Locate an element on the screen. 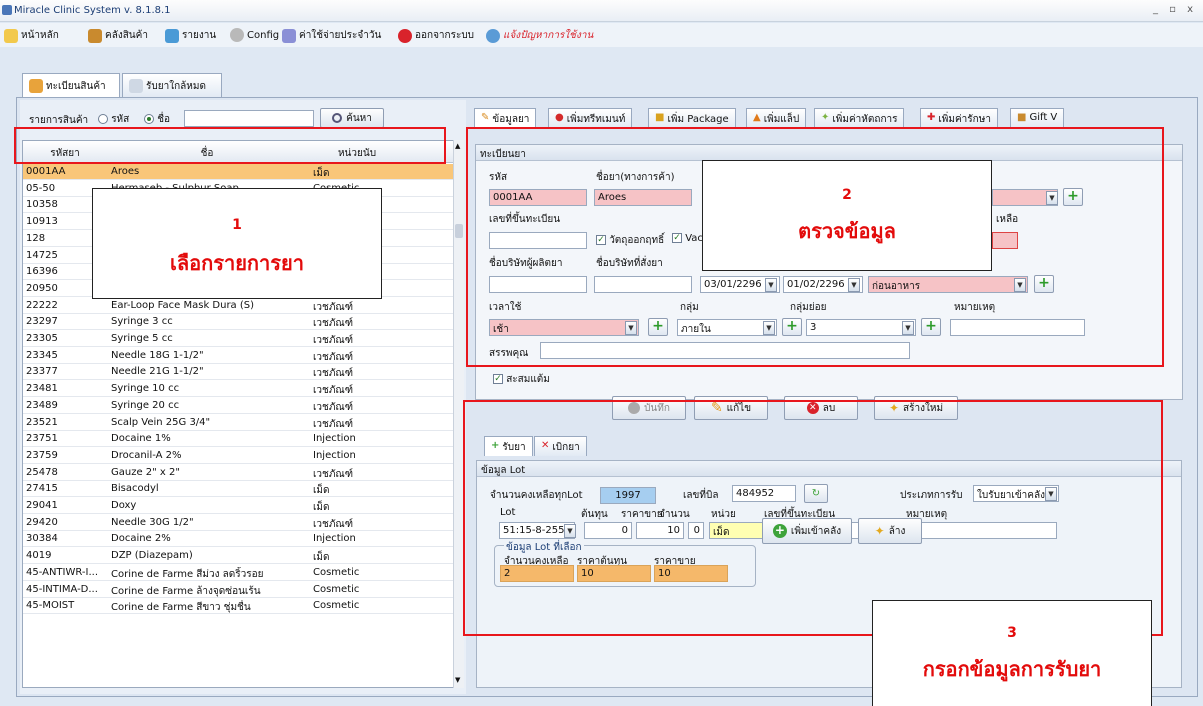  cell-name: Gauze 2" x 2" is located at coordinates (145, 472).